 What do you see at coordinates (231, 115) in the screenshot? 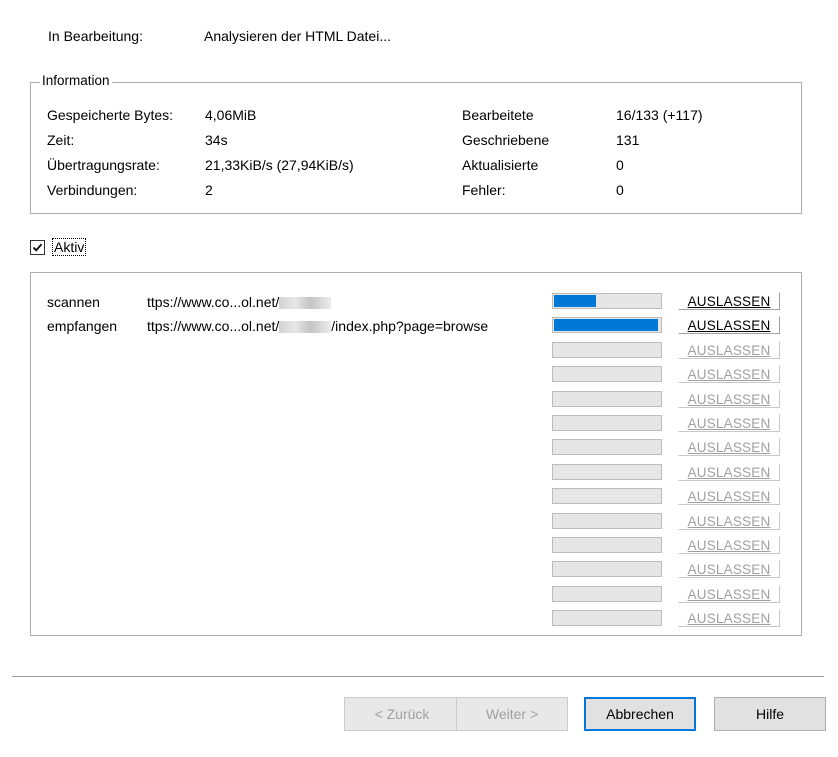
I see `info-value-bytes: 4,06MiB` at bounding box center [231, 115].